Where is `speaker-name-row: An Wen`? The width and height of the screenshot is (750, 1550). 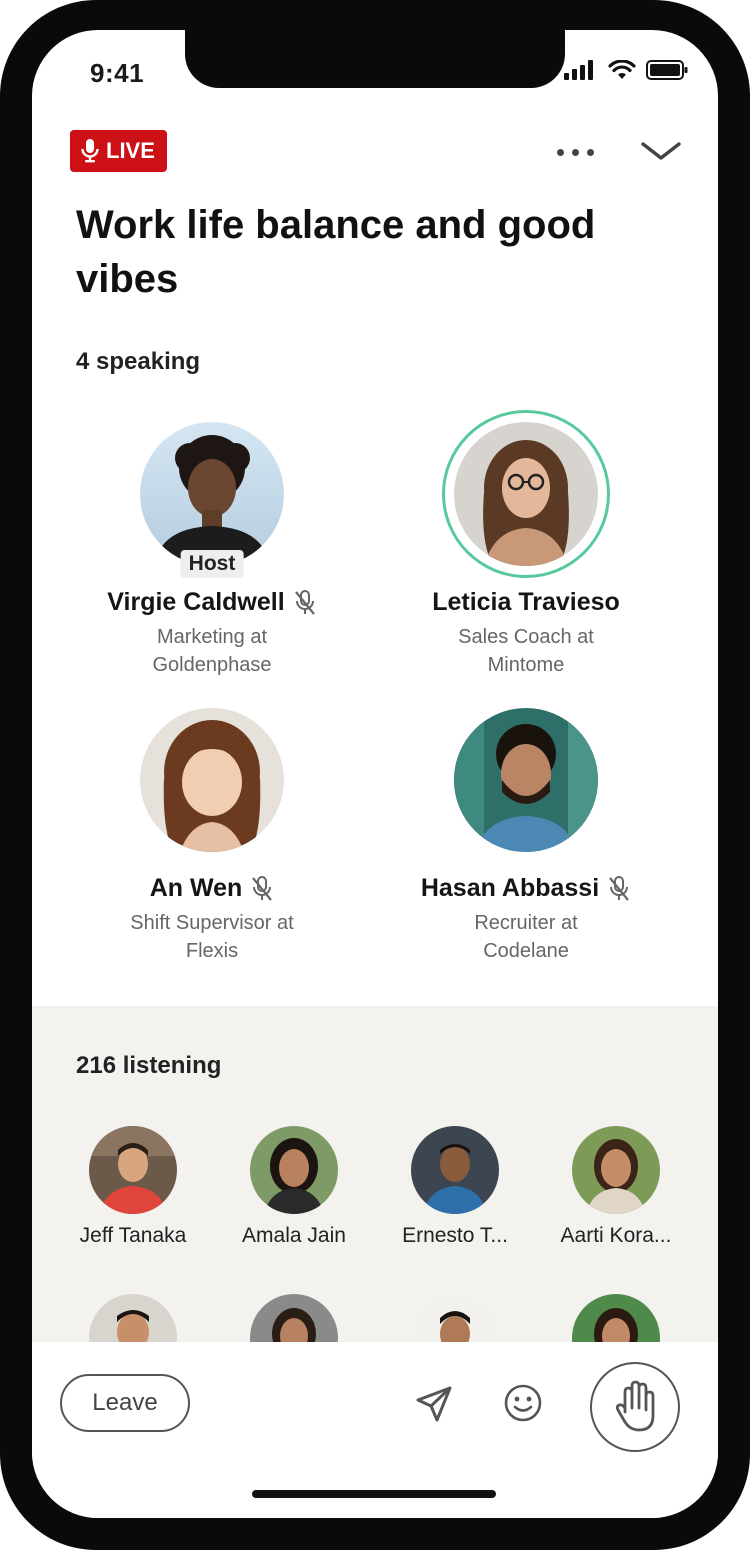 speaker-name-row: An Wen is located at coordinates (212, 888).